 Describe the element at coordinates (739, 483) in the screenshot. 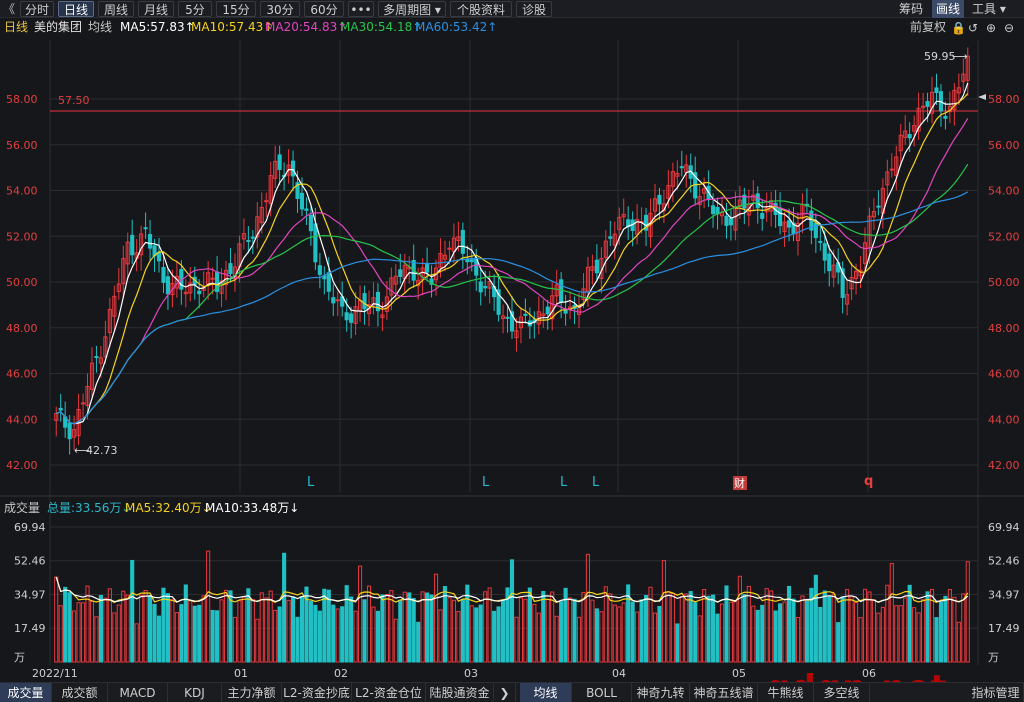

I see `financial-report-label: 财` at that location.